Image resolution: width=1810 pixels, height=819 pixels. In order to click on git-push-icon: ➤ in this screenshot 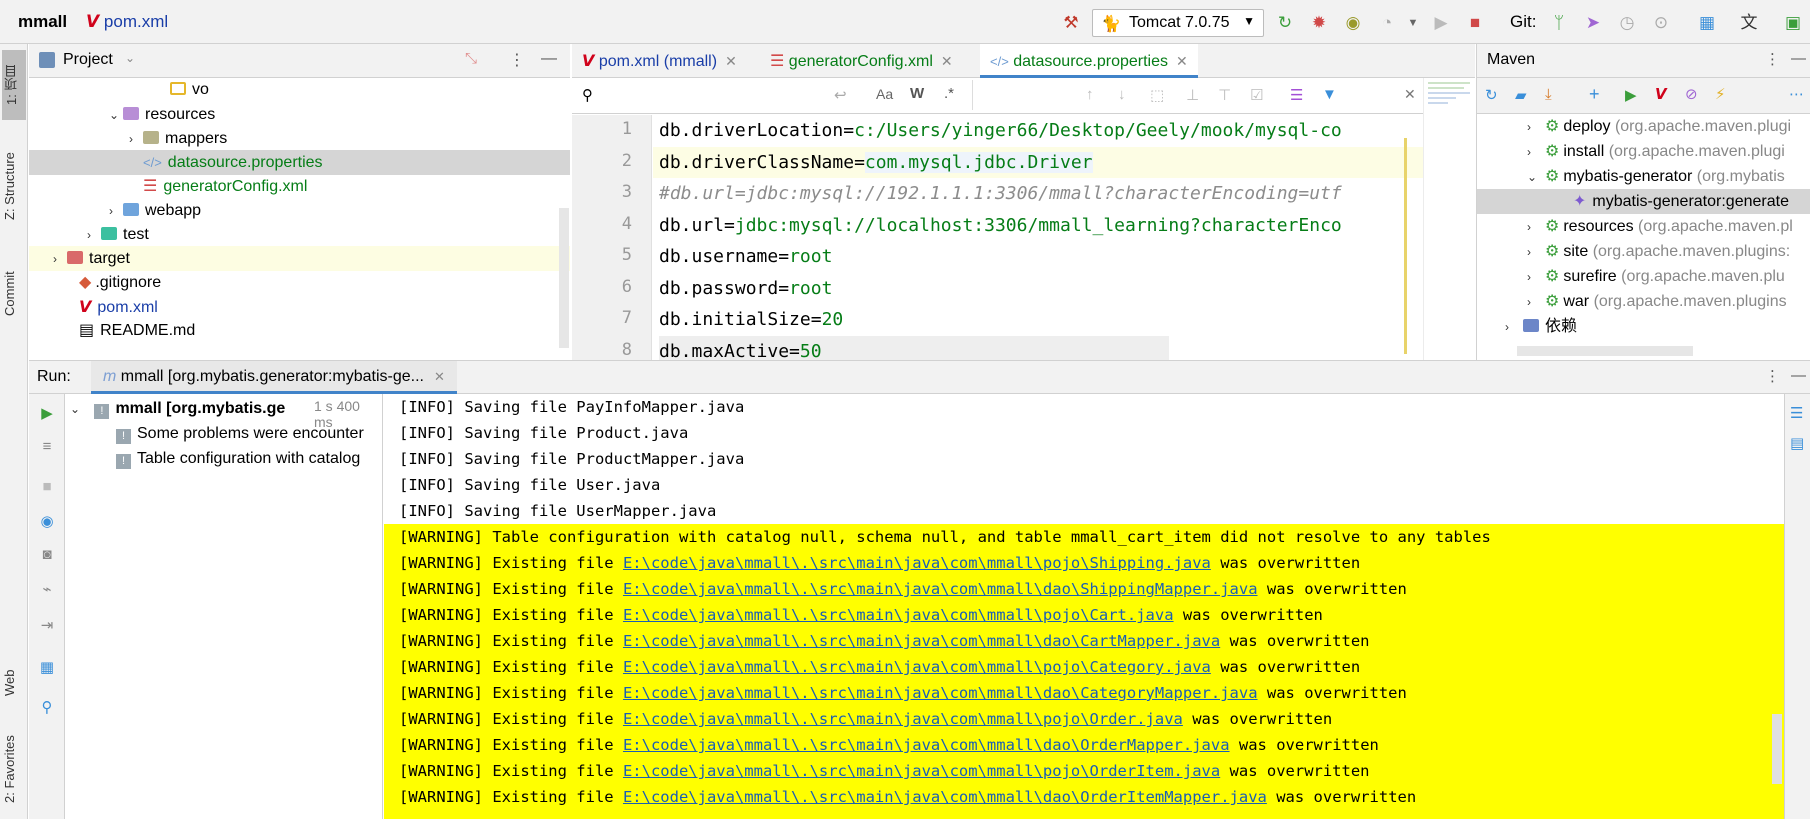, I will do `click(1593, 23)`.